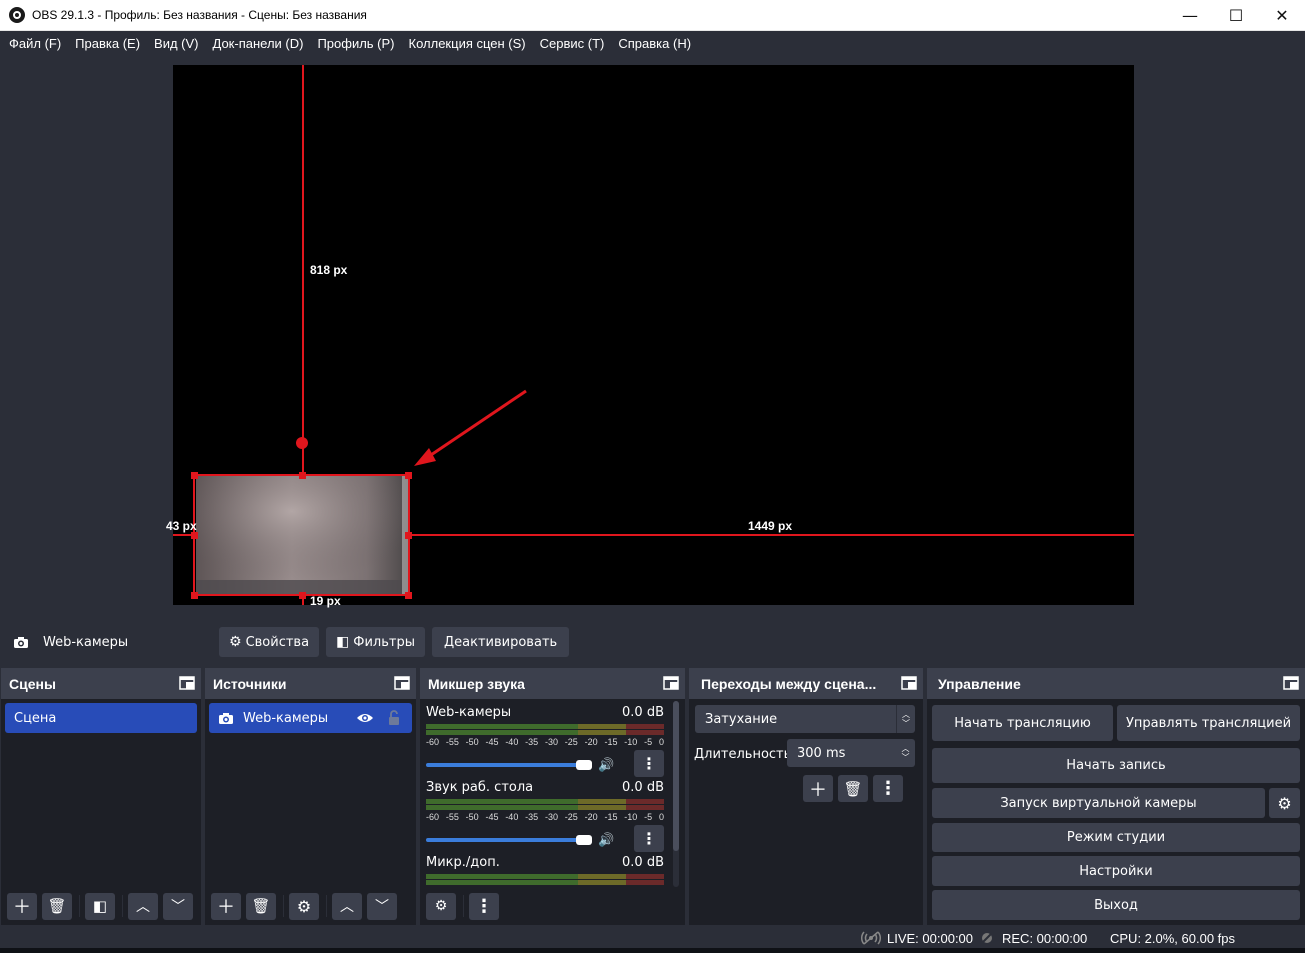  What do you see at coordinates (382, 906) in the screenshot?
I see `move-source-down-button: ﹀` at bounding box center [382, 906].